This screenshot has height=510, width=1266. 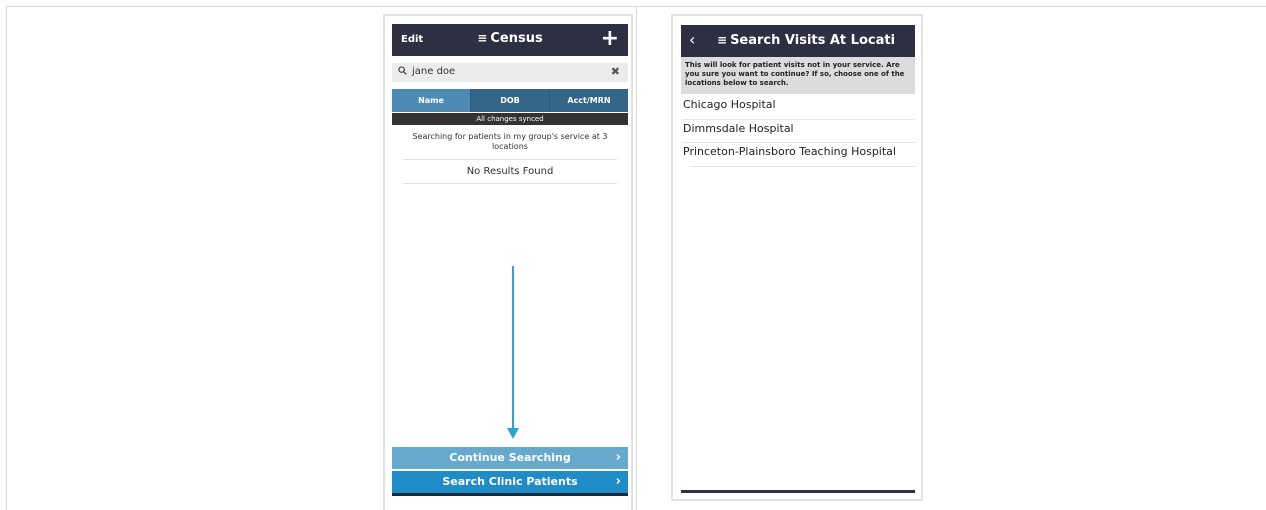 I want to click on search-visits-header: ‹ ≡ Search Visits At Locati, so click(x=798, y=41).